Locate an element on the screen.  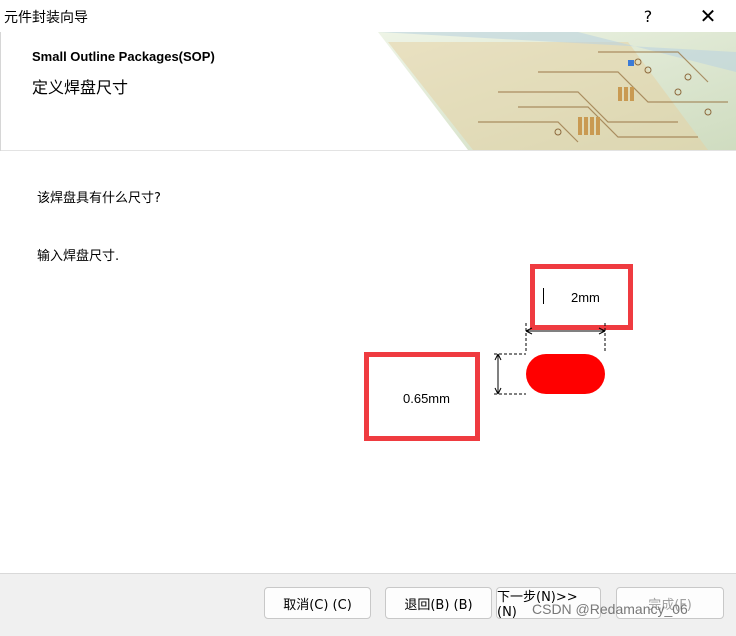
pad-height-field: 0.65mm is located at coordinates (426, 398).